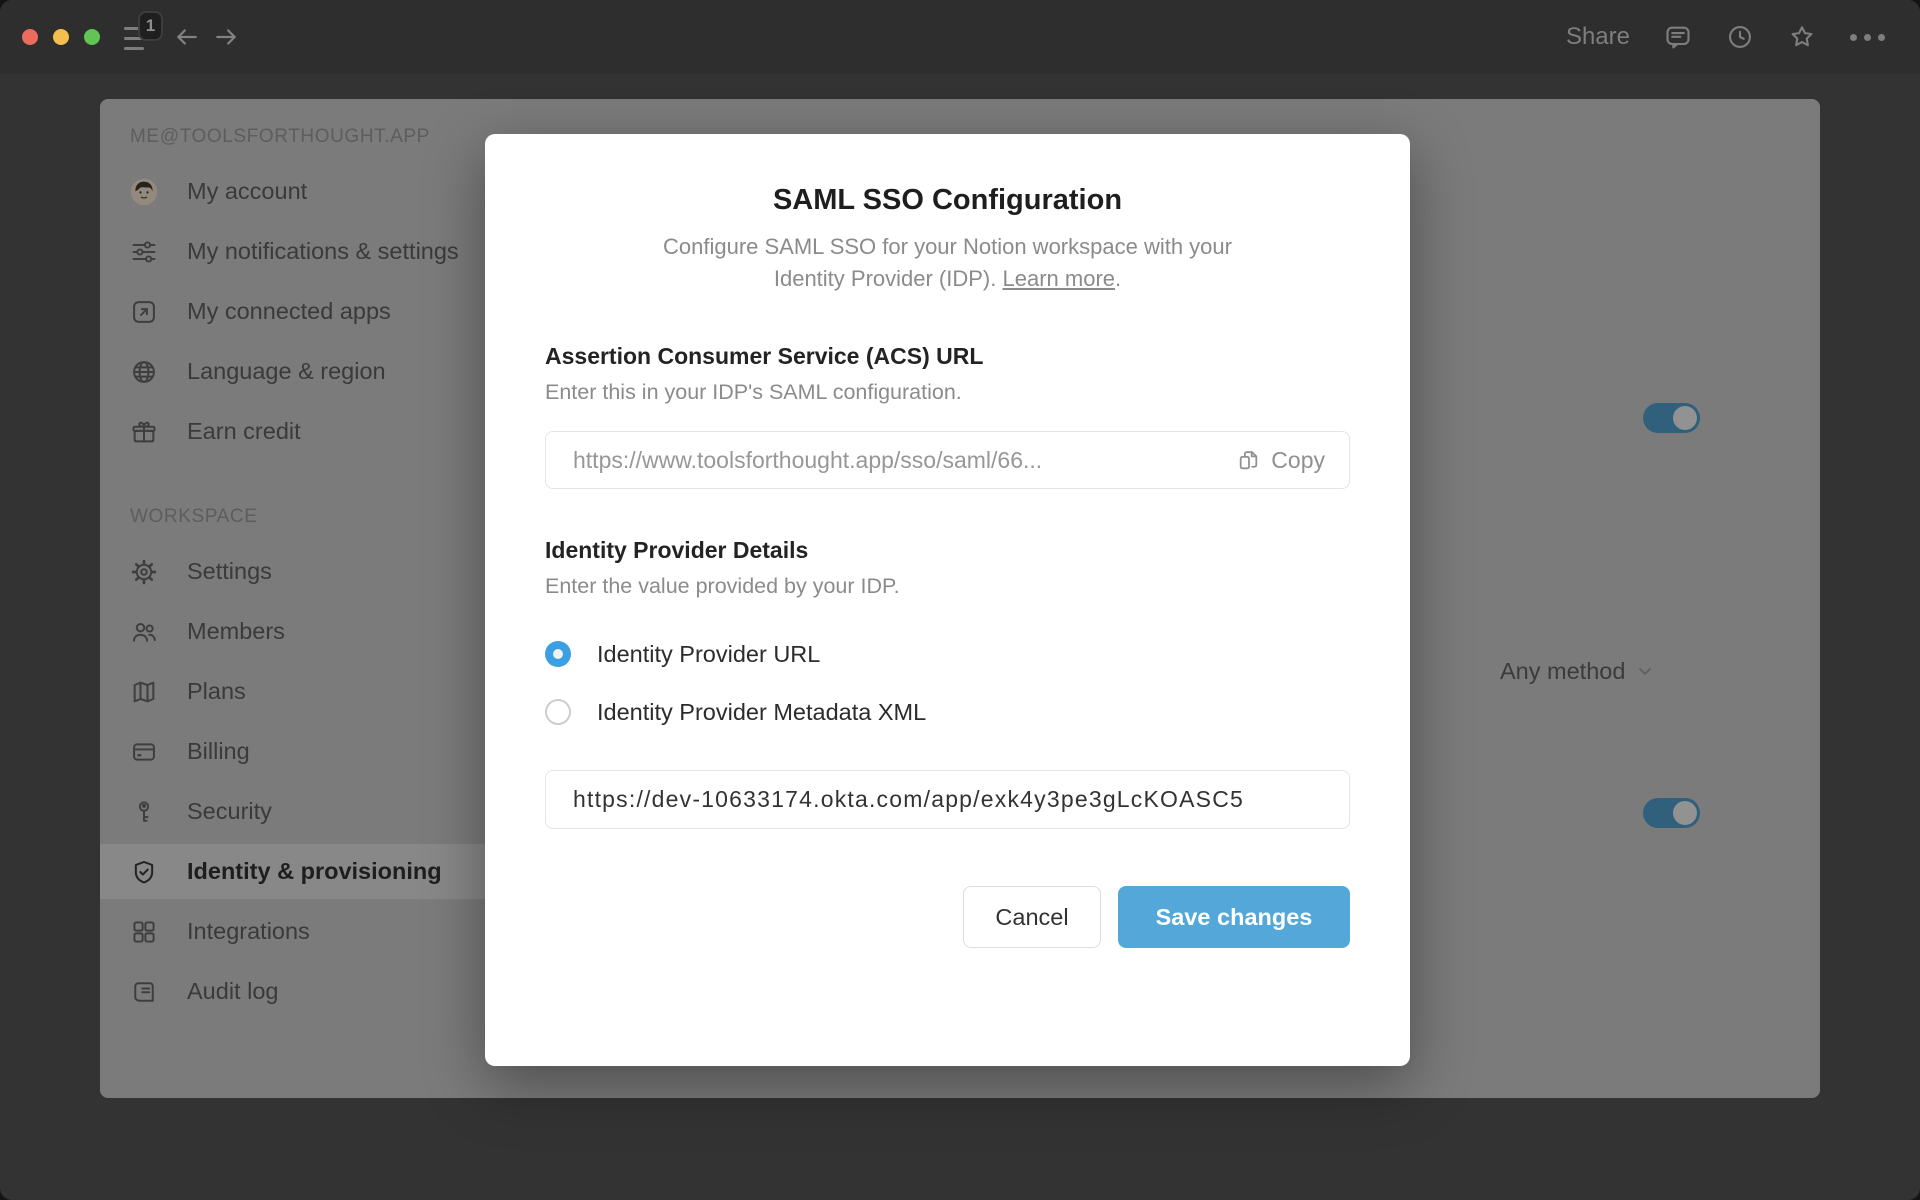 The width and height of the screenshot is (1920, 1200). I want to click on sidebar-item-label: Settings, so click(229, 571).